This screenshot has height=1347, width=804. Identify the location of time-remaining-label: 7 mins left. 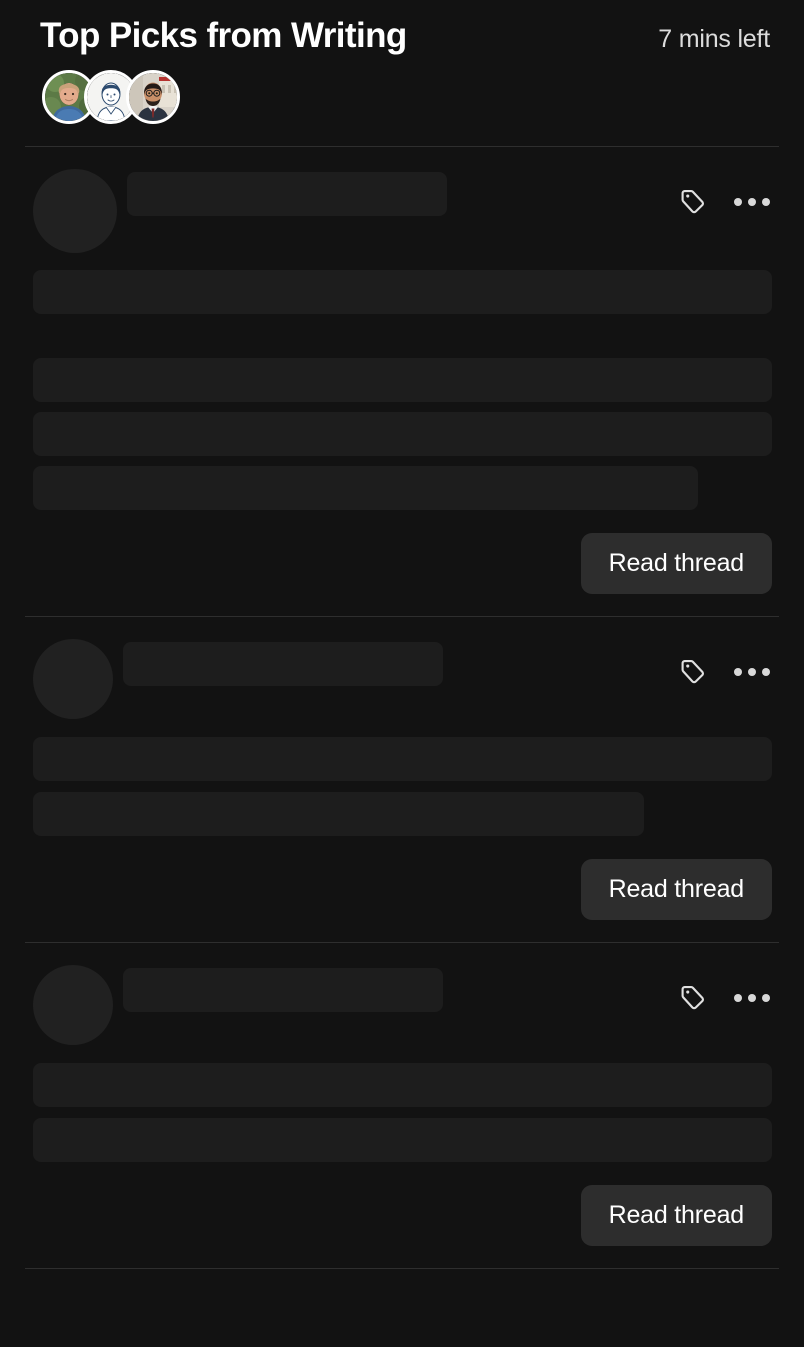
(714, 39).